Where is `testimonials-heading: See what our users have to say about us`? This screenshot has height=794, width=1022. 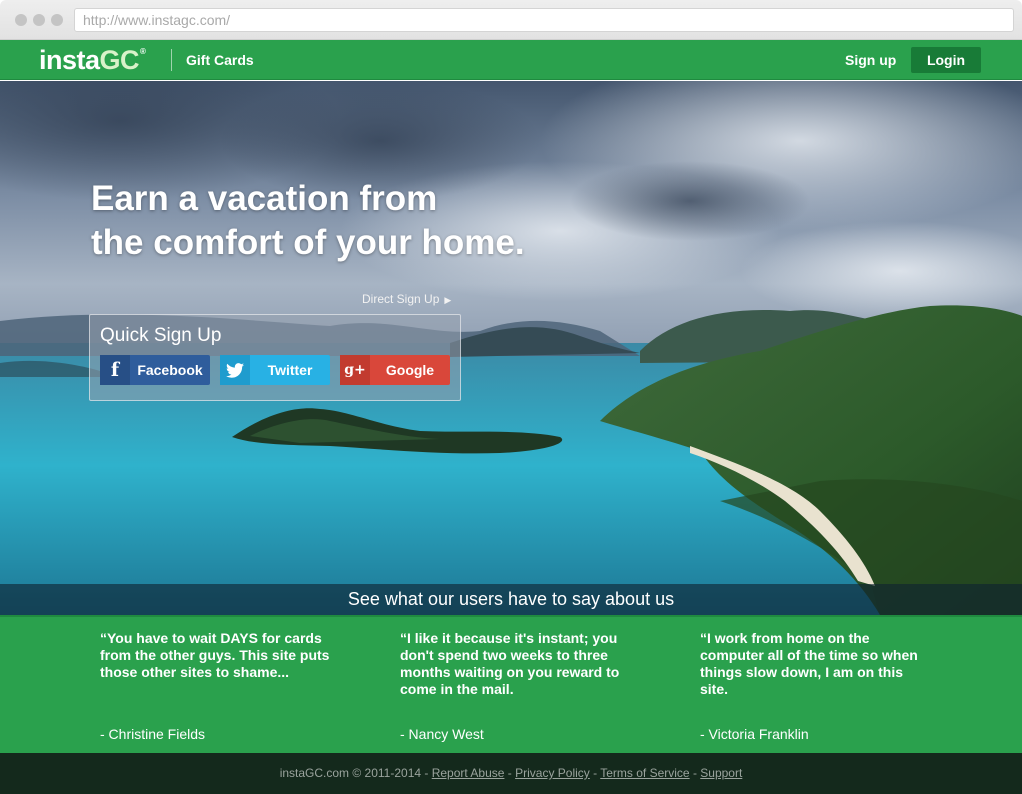 testimonials-heading: See what our users have to say about us is located at coordinates (511, 599).